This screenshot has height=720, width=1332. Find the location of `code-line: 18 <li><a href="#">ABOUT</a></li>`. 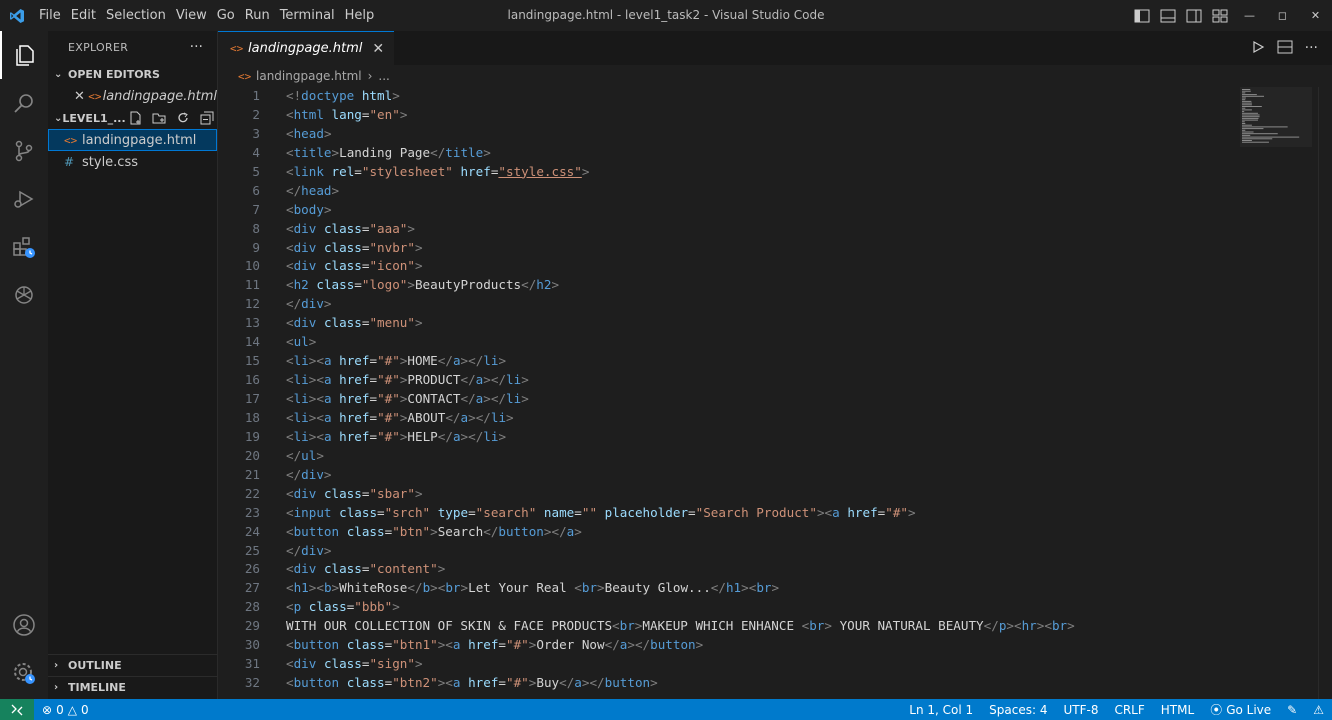

code-line: 18 <li><a href="#">ABOUT</a></li> is located at coordinates (768, 418).